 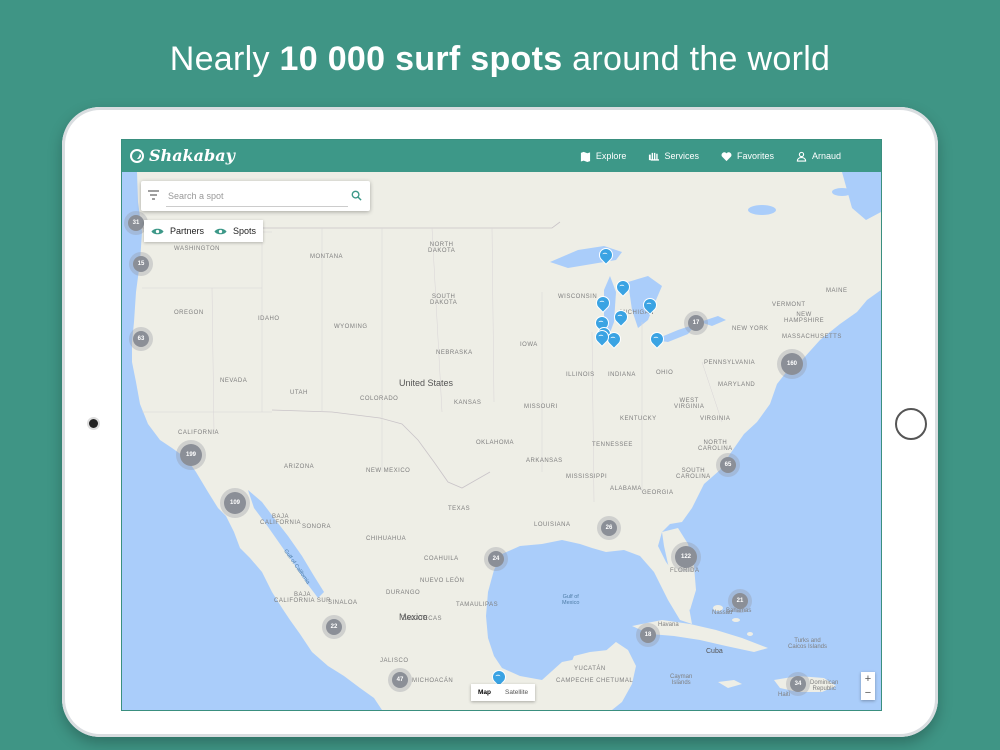 I want to click on map-label: TEXAS, so click(x=459, y=509).